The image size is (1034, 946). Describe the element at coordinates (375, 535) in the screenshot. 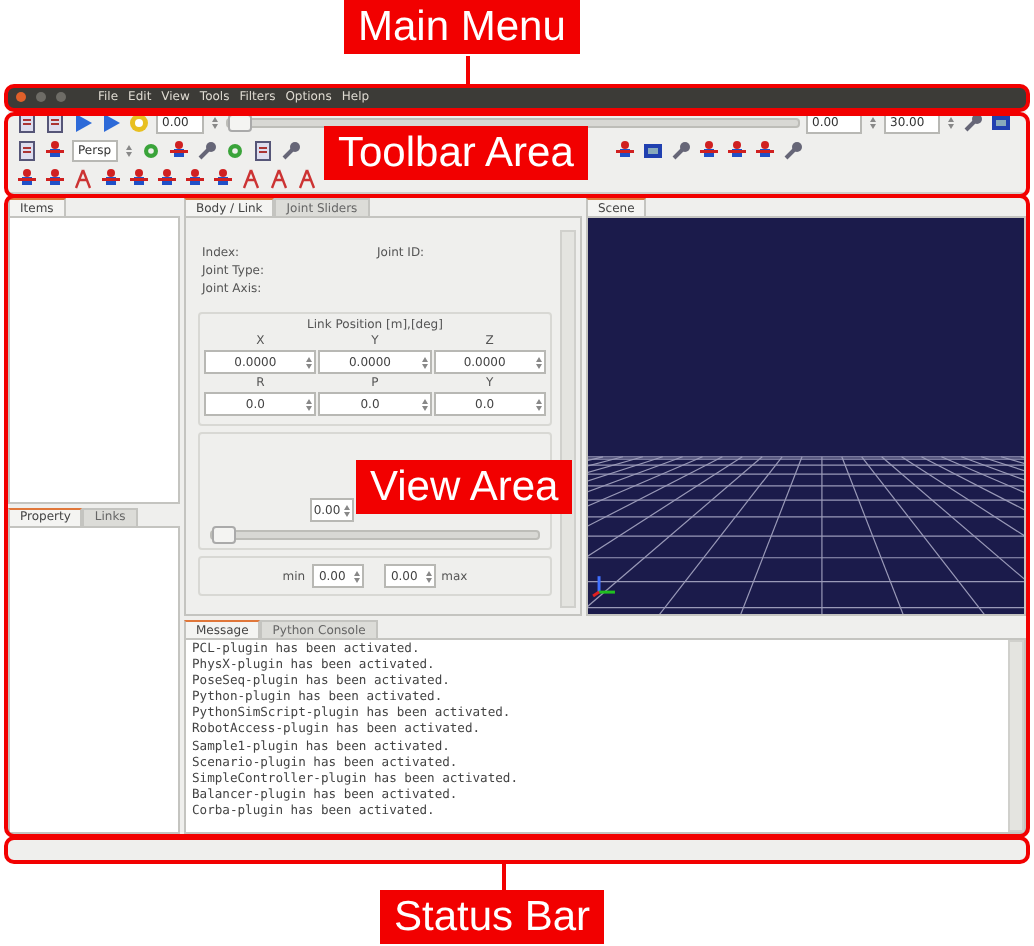

I see `joint-slider` at that location.